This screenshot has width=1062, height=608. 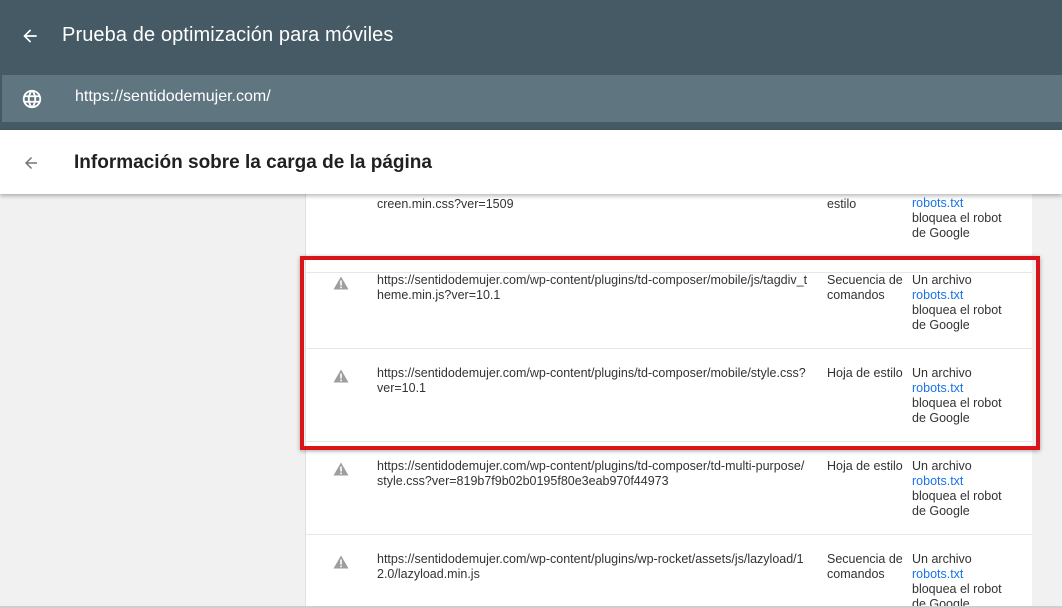 I want to click on app-title: Prueba de optimización para móviles, so click(x=228, y=35).